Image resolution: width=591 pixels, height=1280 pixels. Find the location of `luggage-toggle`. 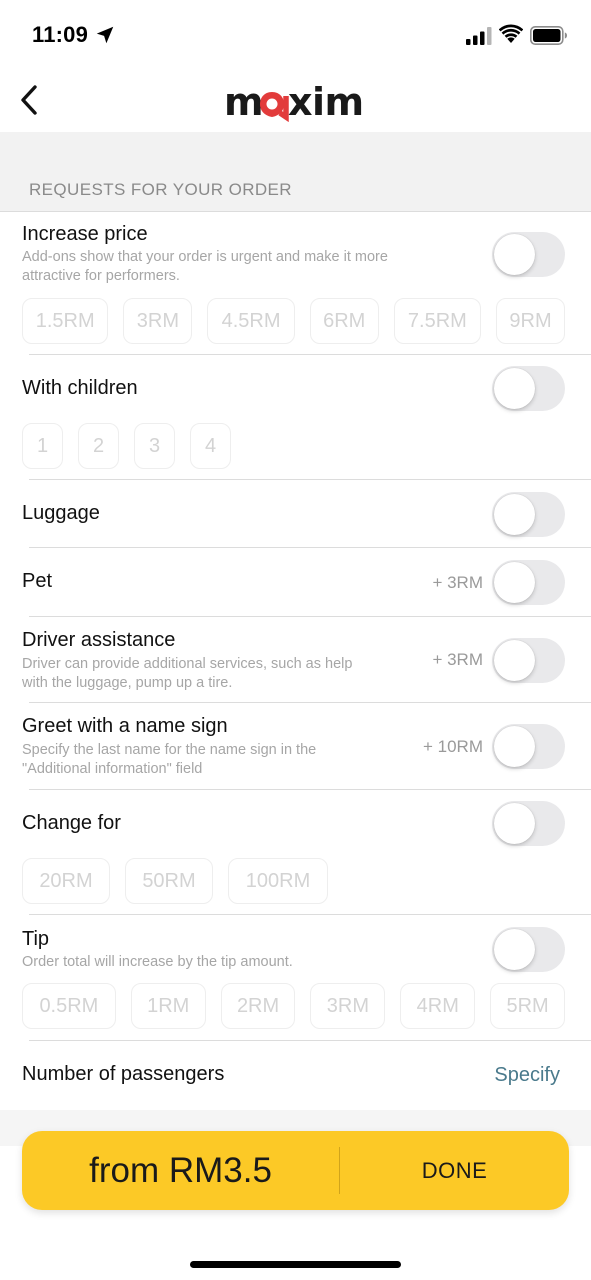

luggage-toggle is located at coordinates (528, 514).